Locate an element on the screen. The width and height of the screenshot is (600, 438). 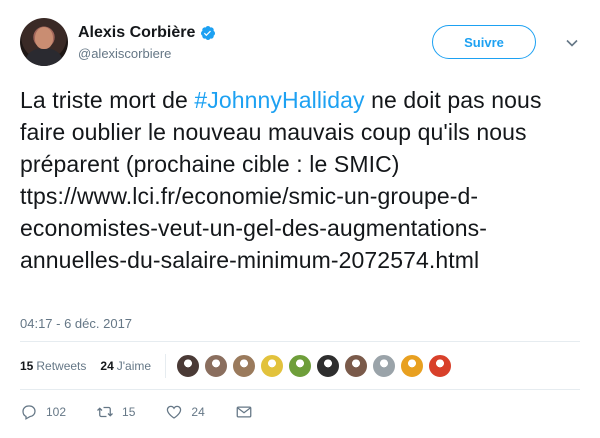
tweet-text-before: La triste mort de is located at coordinates (107, 100).